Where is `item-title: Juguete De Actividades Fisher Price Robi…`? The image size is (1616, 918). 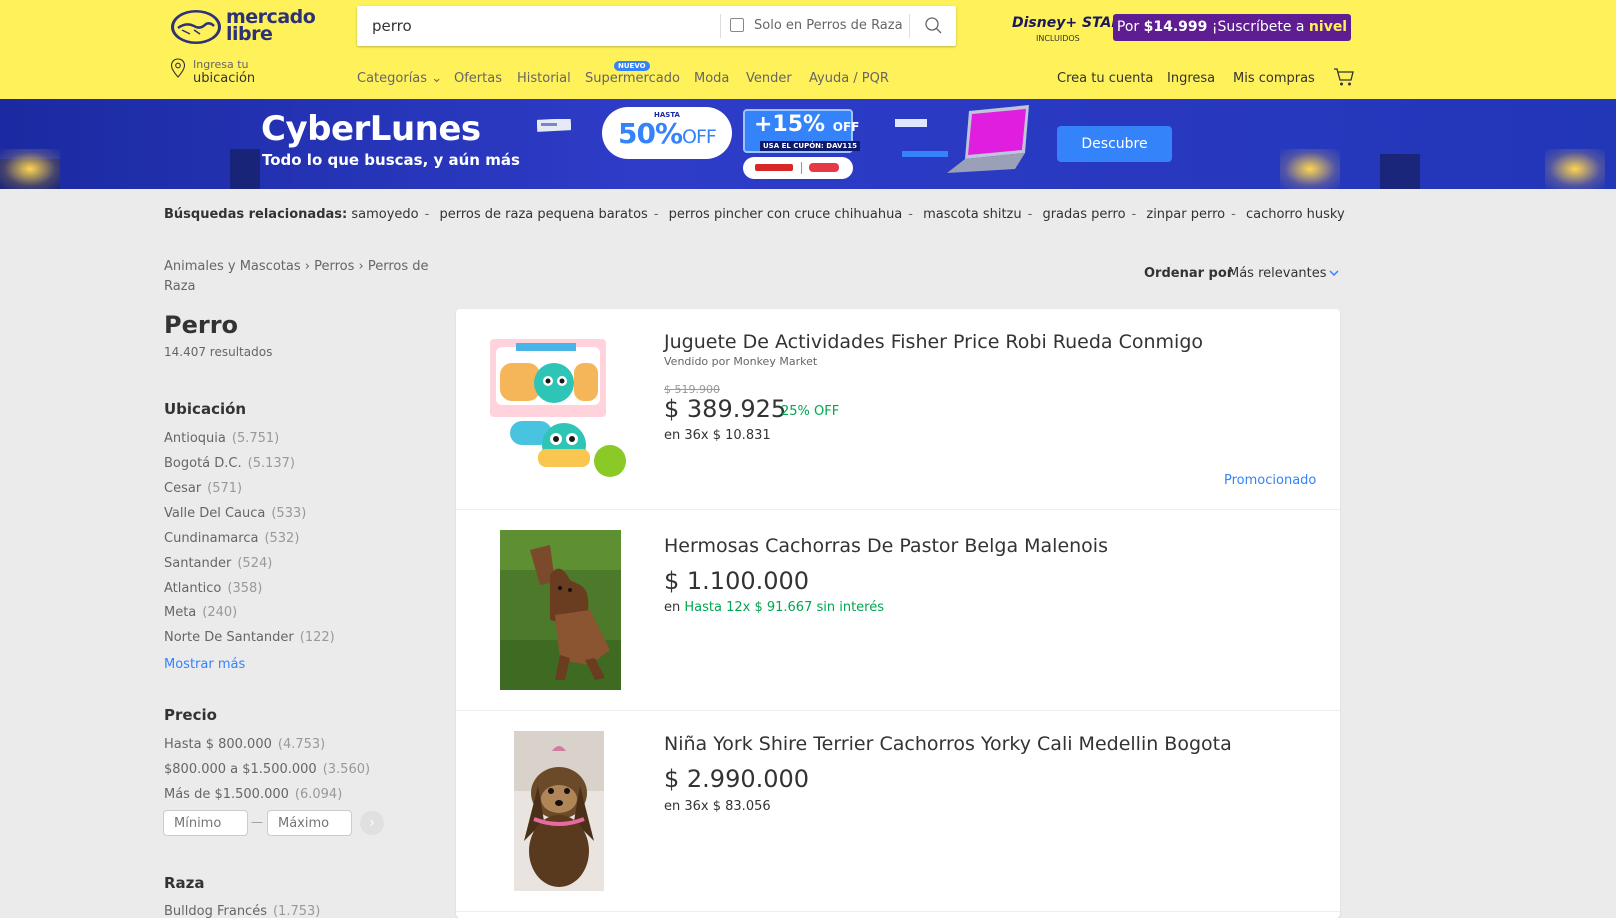 item-title: Juguete De Actividades Fisher Price Robi… is located at coordinates (933, 342).